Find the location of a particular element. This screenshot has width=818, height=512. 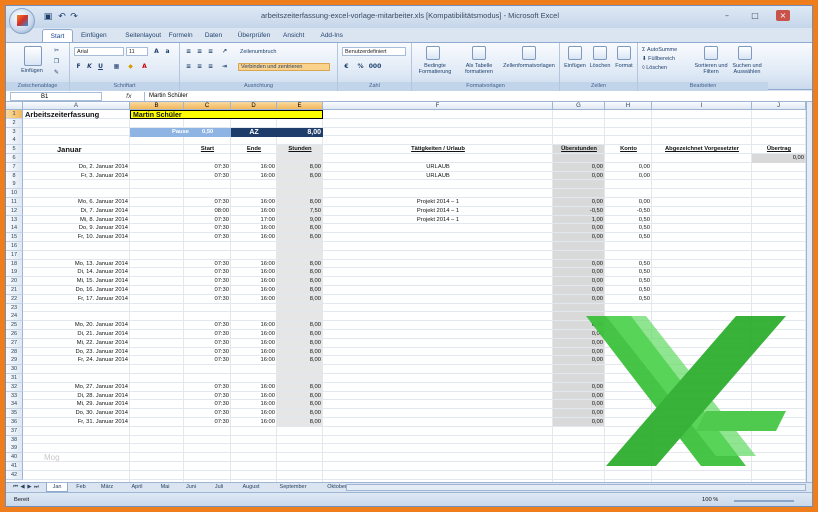

sheet-tab-juni: Juni is located at coordinates (191, 487).